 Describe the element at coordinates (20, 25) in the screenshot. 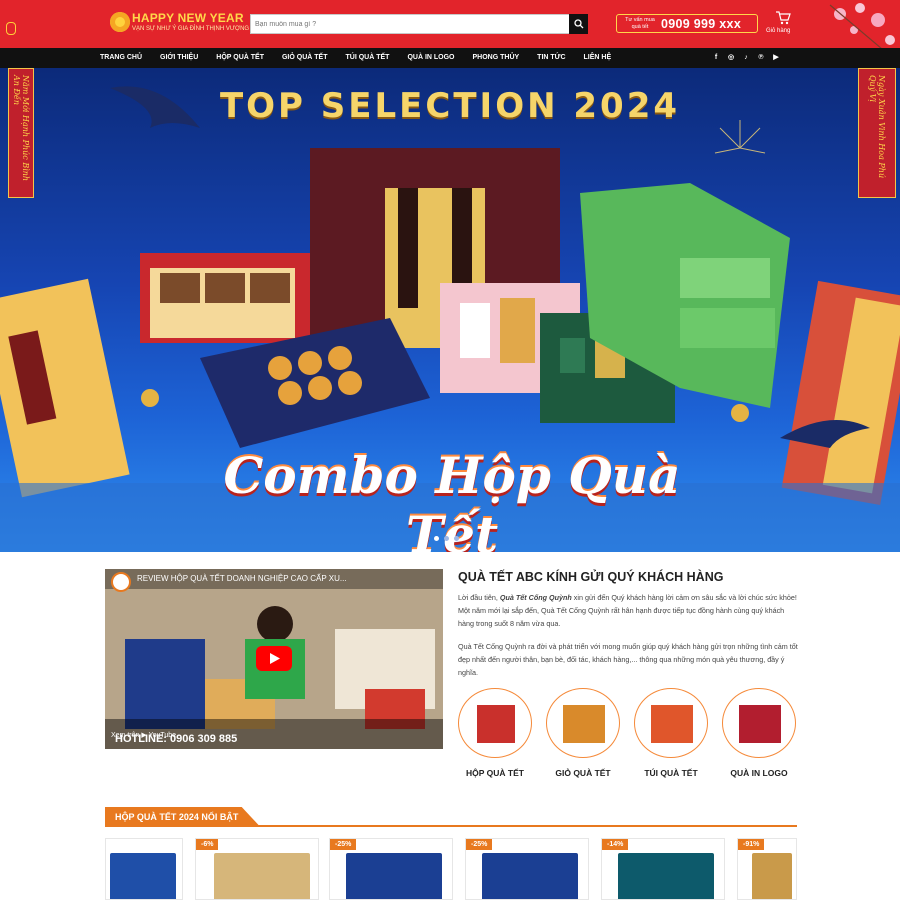

I see `decoration-lantern-left` at that location.